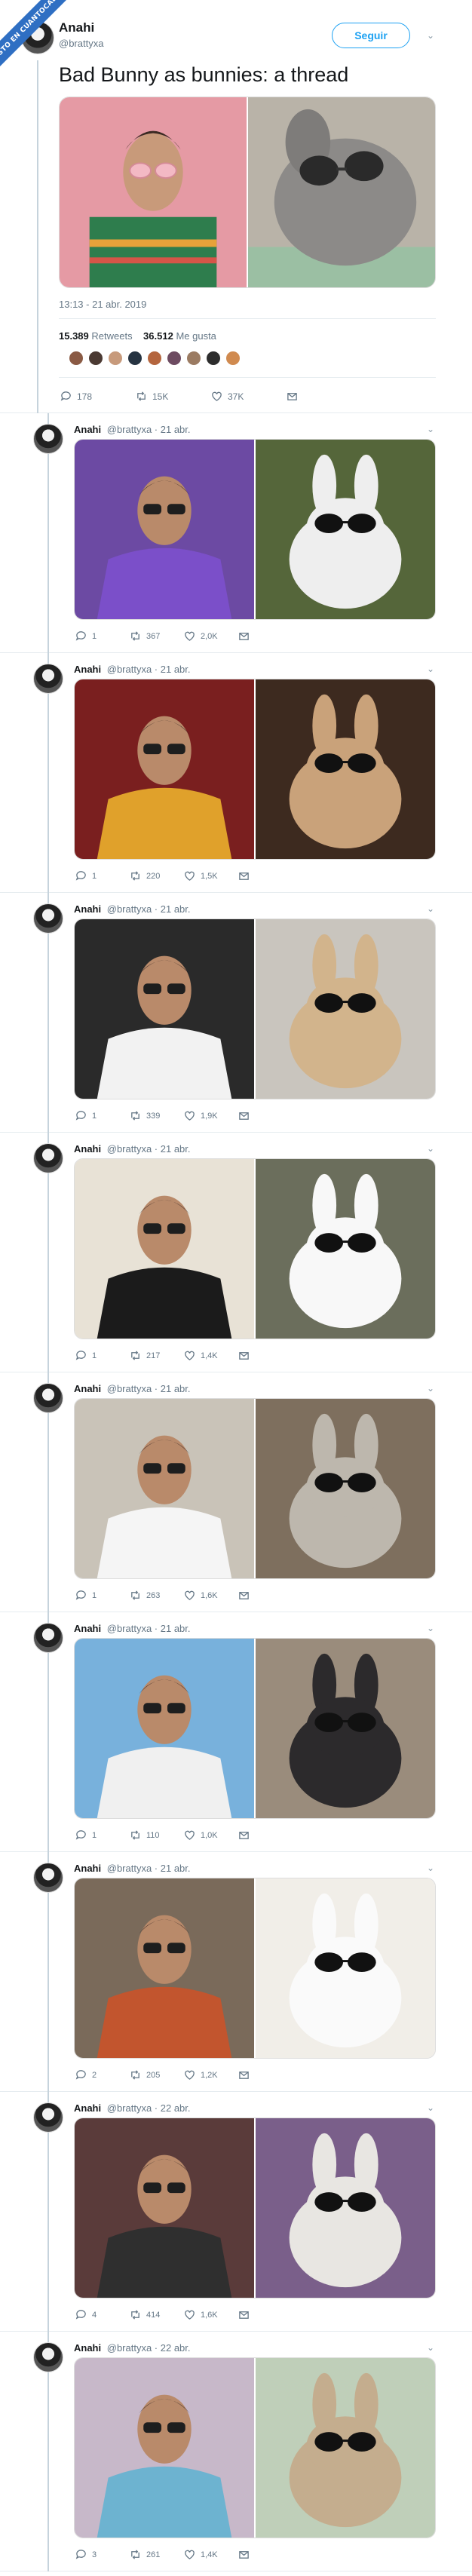 Image resolution: width=472 pixels, height=2576 pixels. What do you see at coordinates (74, 336) in the screenshot?
I see `retweet-count: 15.389` at bounding box center [74, 336].